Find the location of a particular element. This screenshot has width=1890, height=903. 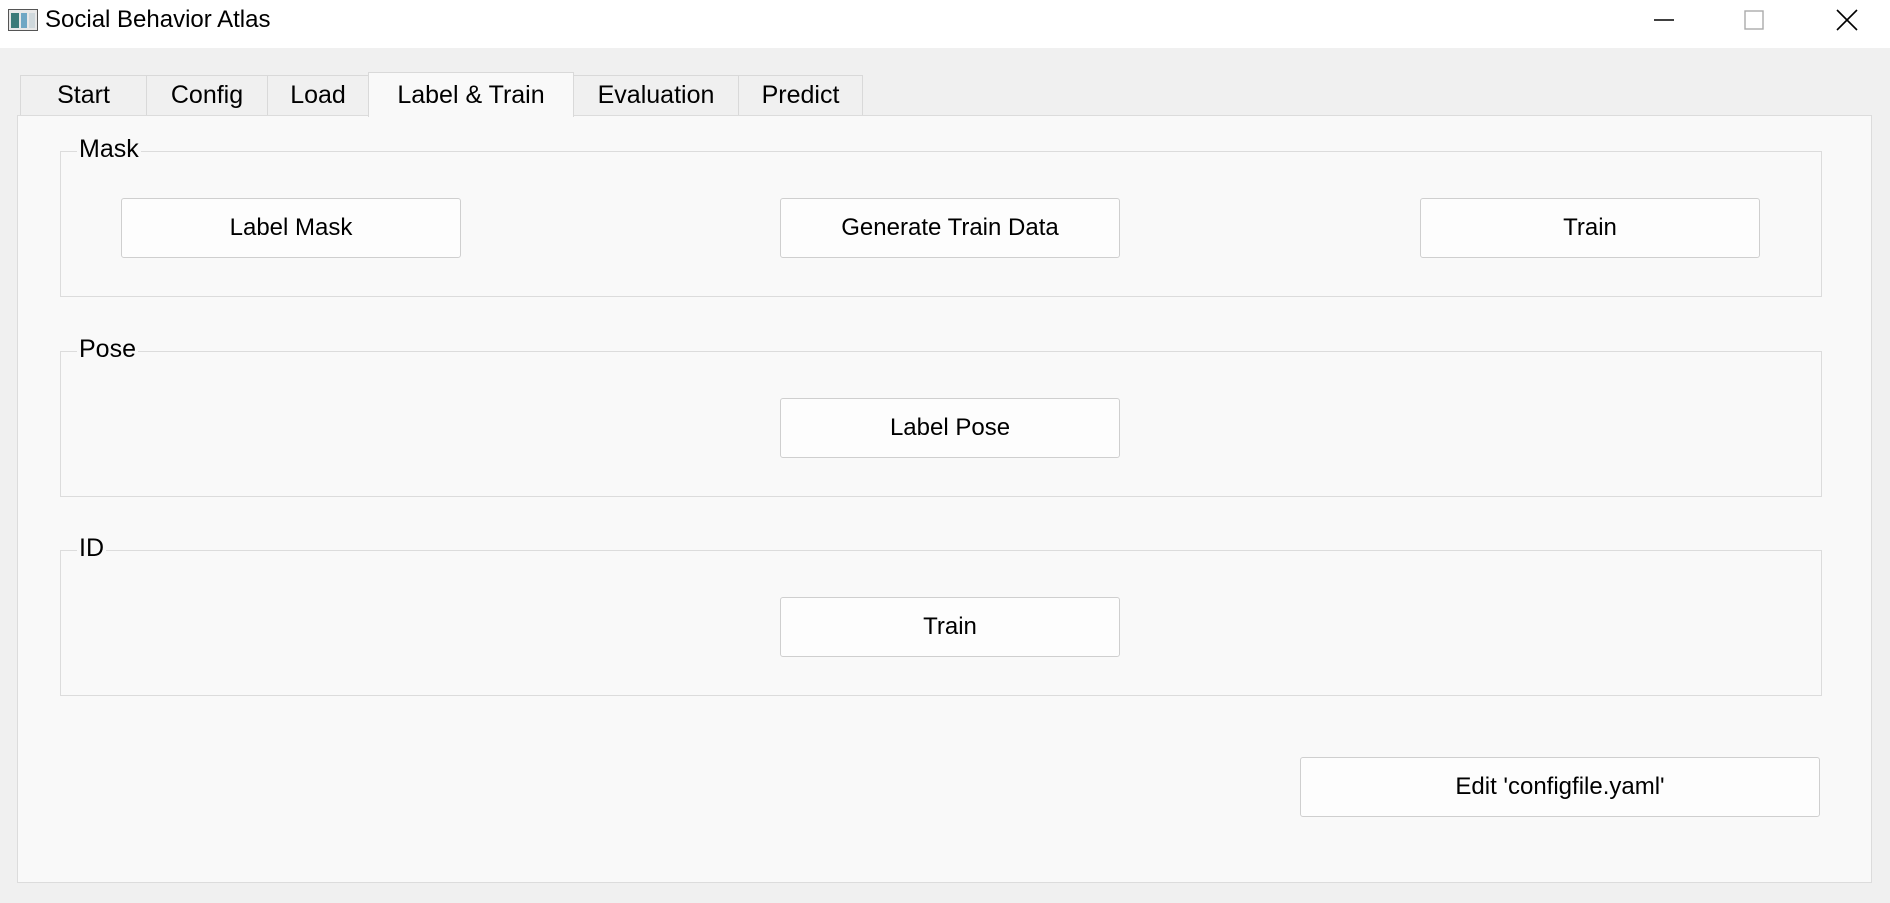

window-title: Social Behavior Atlas is located at coordinates (158, 19).